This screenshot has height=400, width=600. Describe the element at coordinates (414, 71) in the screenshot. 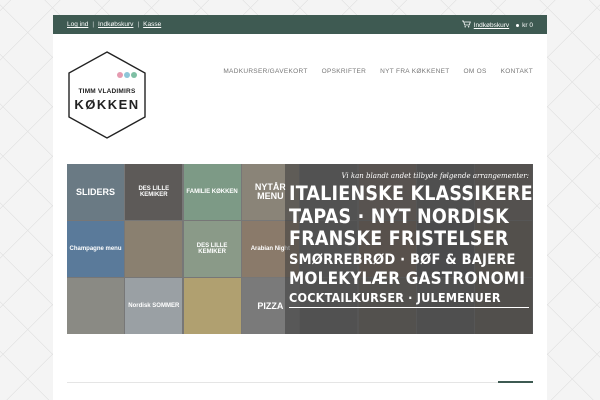

I see `nav-item-nyt: NYT FRA KØKKENET` at that location.